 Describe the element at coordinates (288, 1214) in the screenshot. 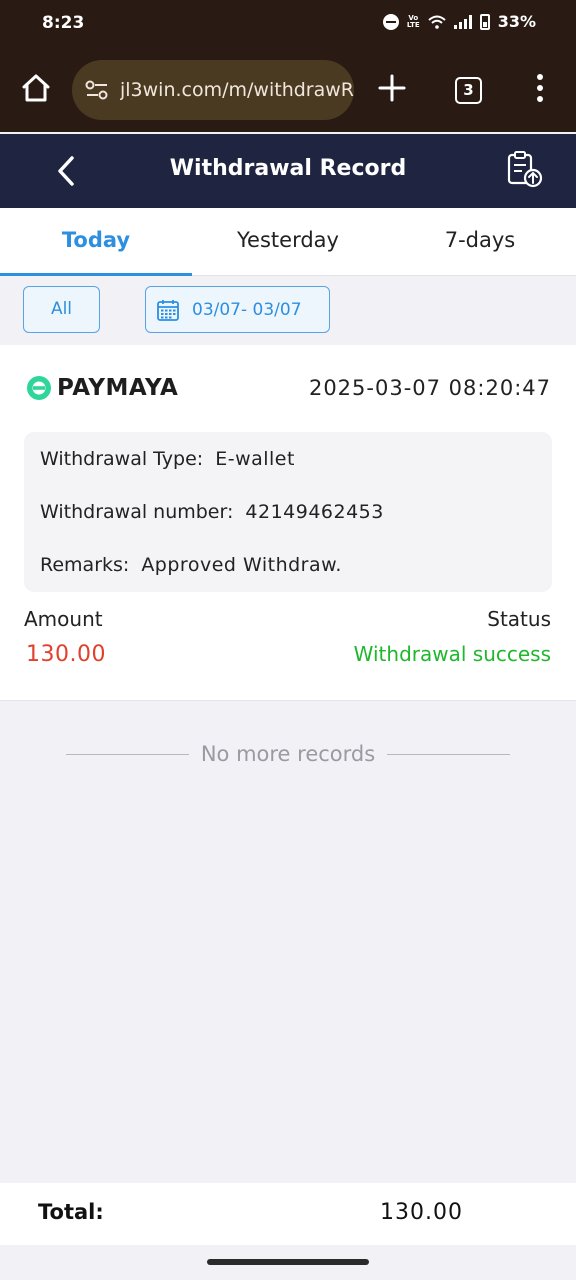

I see `total-footer: Total: 130.00` at that location.